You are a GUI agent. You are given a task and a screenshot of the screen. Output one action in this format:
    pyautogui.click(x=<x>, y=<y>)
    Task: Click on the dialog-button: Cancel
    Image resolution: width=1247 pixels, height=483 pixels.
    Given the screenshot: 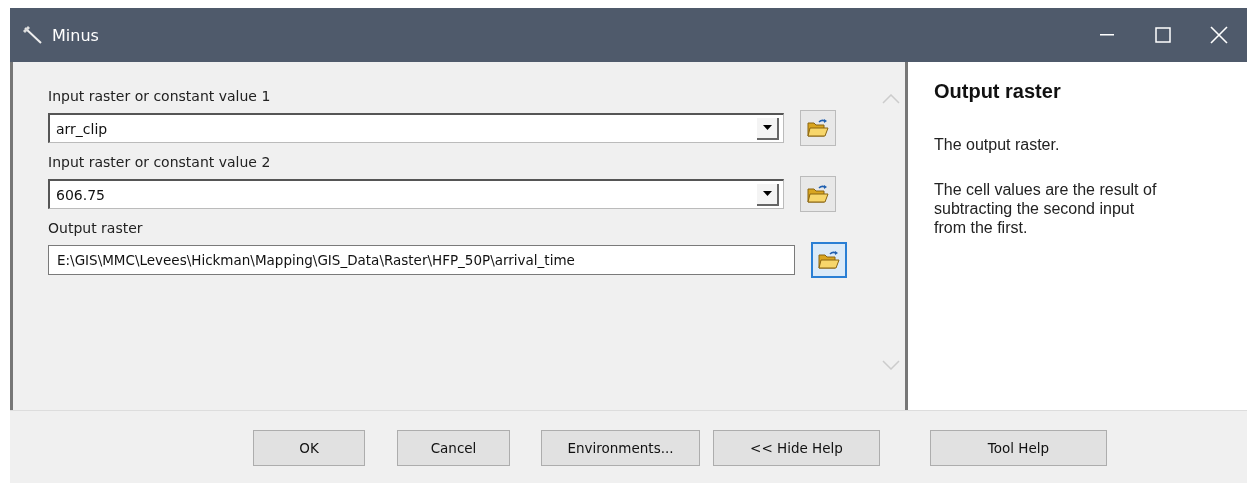 What is the action you would take?
    pyautogui.click(x=453, y=447)
    